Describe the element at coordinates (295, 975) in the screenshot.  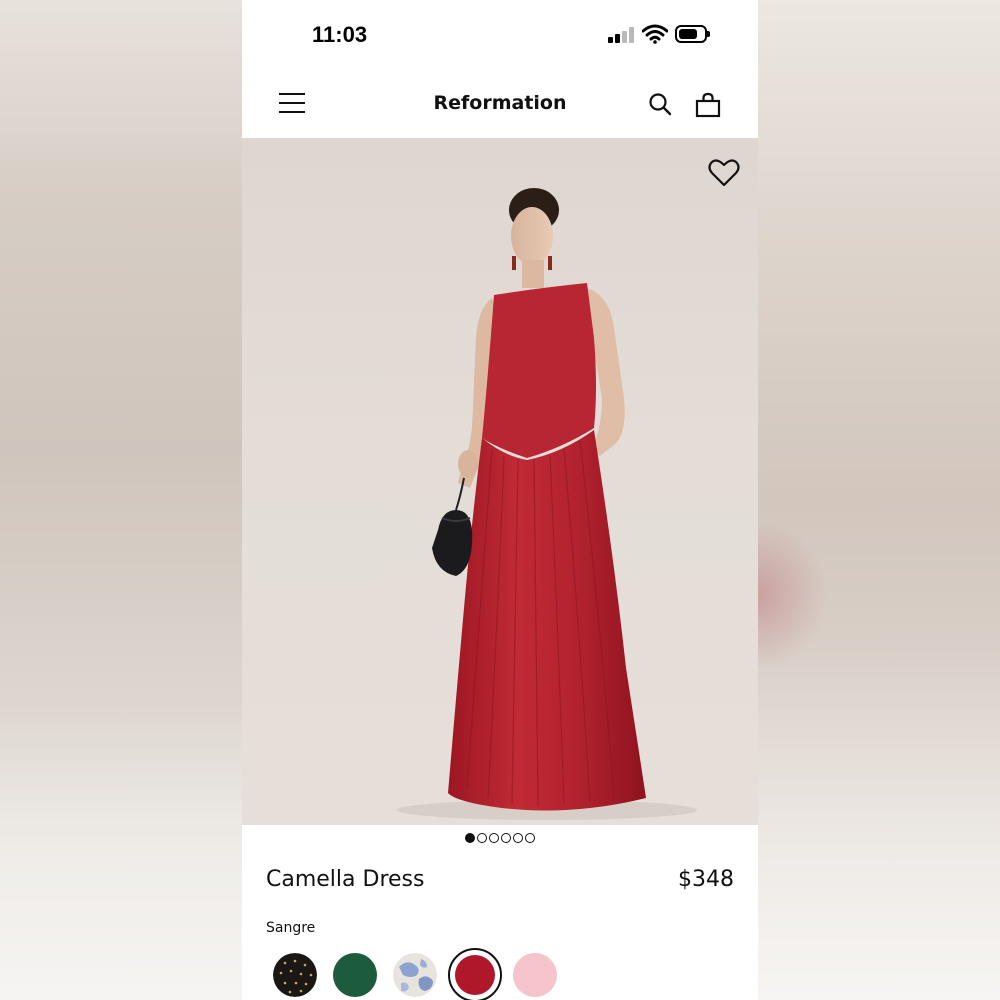
I see `color-swatch-black-polka-dot` at that location.